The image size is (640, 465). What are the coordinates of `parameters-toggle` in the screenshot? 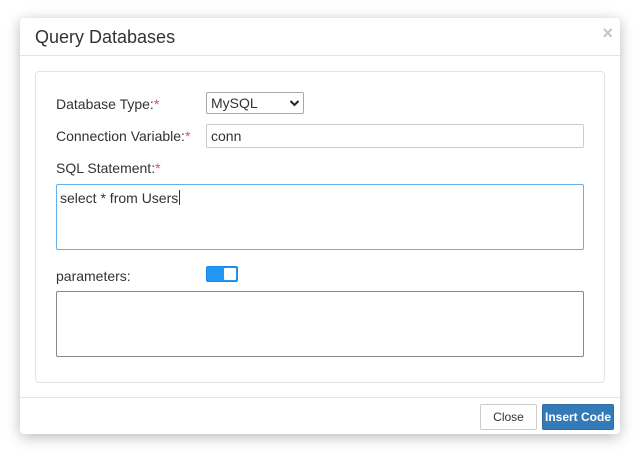 It's located at (222, 274).